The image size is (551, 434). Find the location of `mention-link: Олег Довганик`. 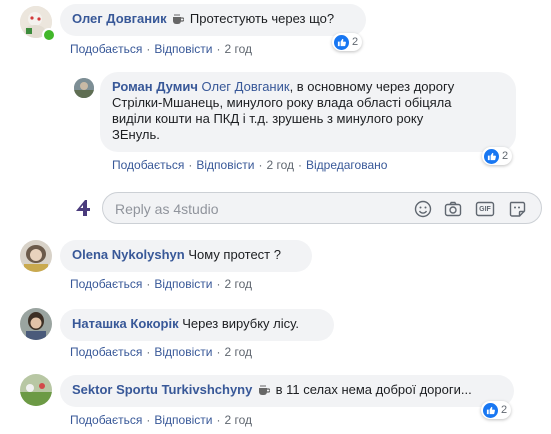

mention-link: Олег Довганик is located at coordinates (246, 86).